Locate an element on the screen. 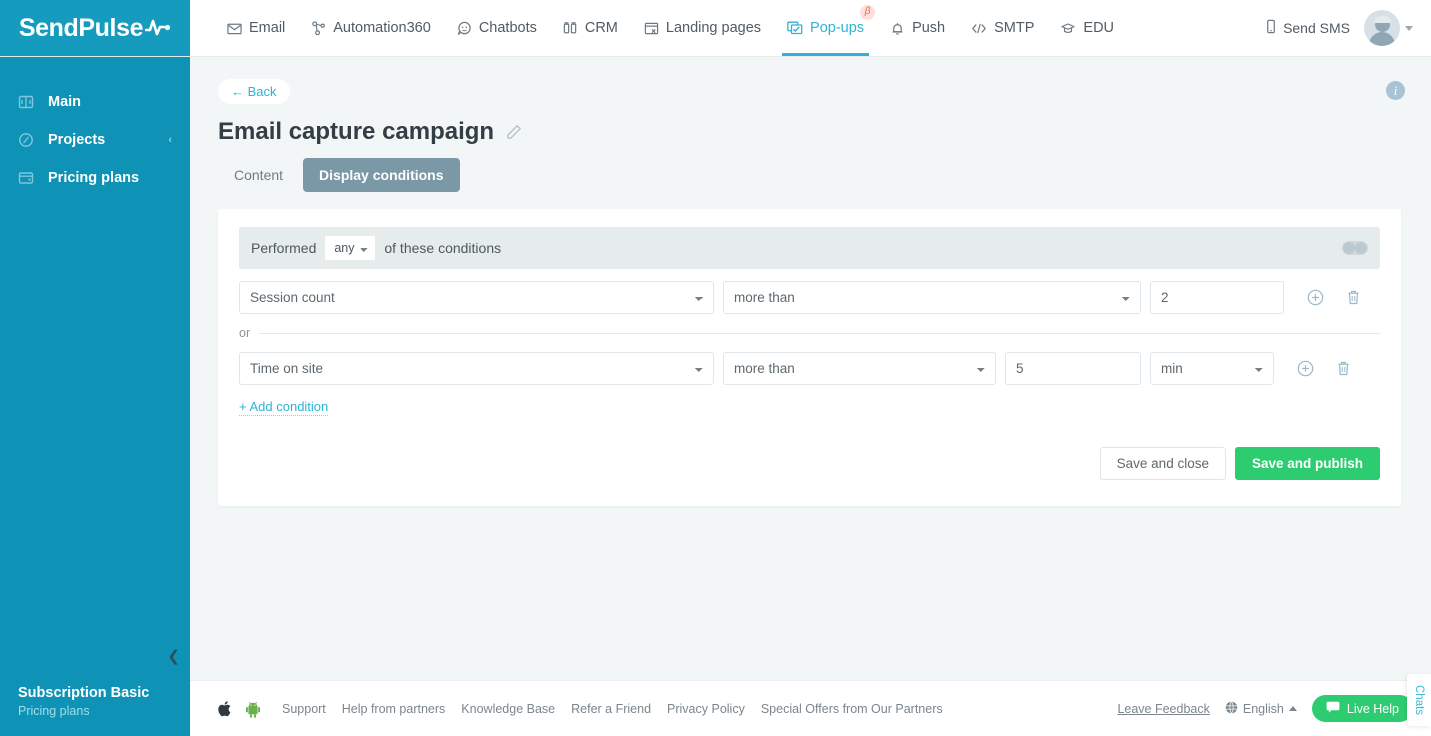  nav-item-chatbots: Chatbots is located at coordinates (497, 28).